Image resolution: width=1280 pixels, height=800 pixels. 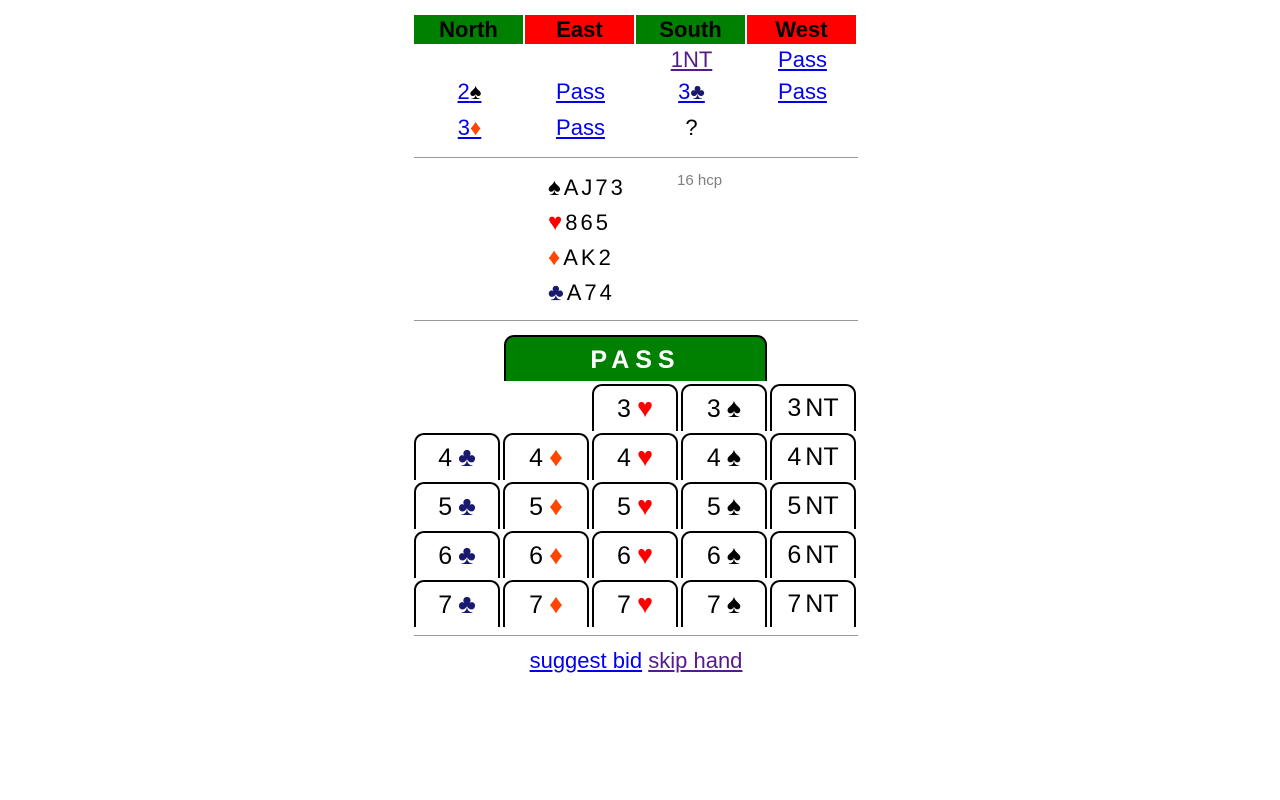 What do you see at coordinates (594, 187) in the screenshot?
I see `spade-cards: AJ73` at bounding box center [594, 187].